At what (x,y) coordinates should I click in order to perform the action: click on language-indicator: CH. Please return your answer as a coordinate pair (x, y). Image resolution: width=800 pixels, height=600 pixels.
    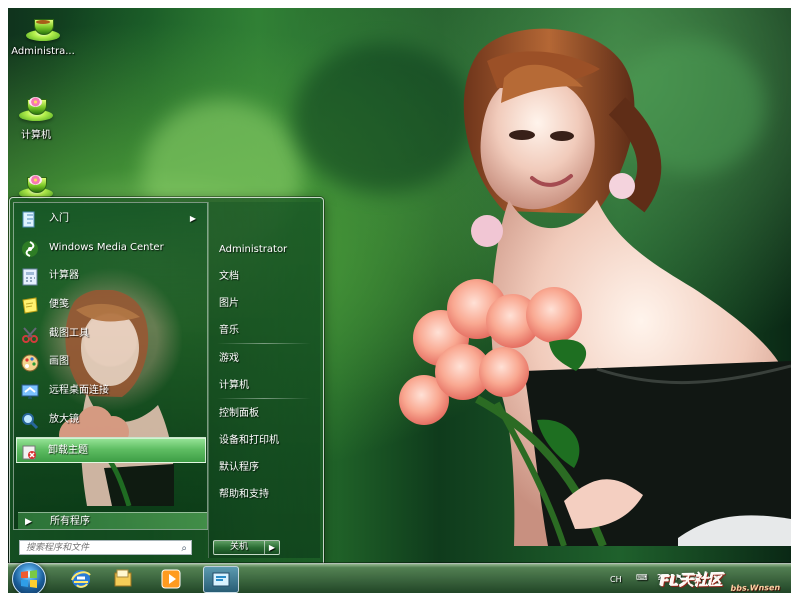
    Looking at the image, I should click on (616, 579).